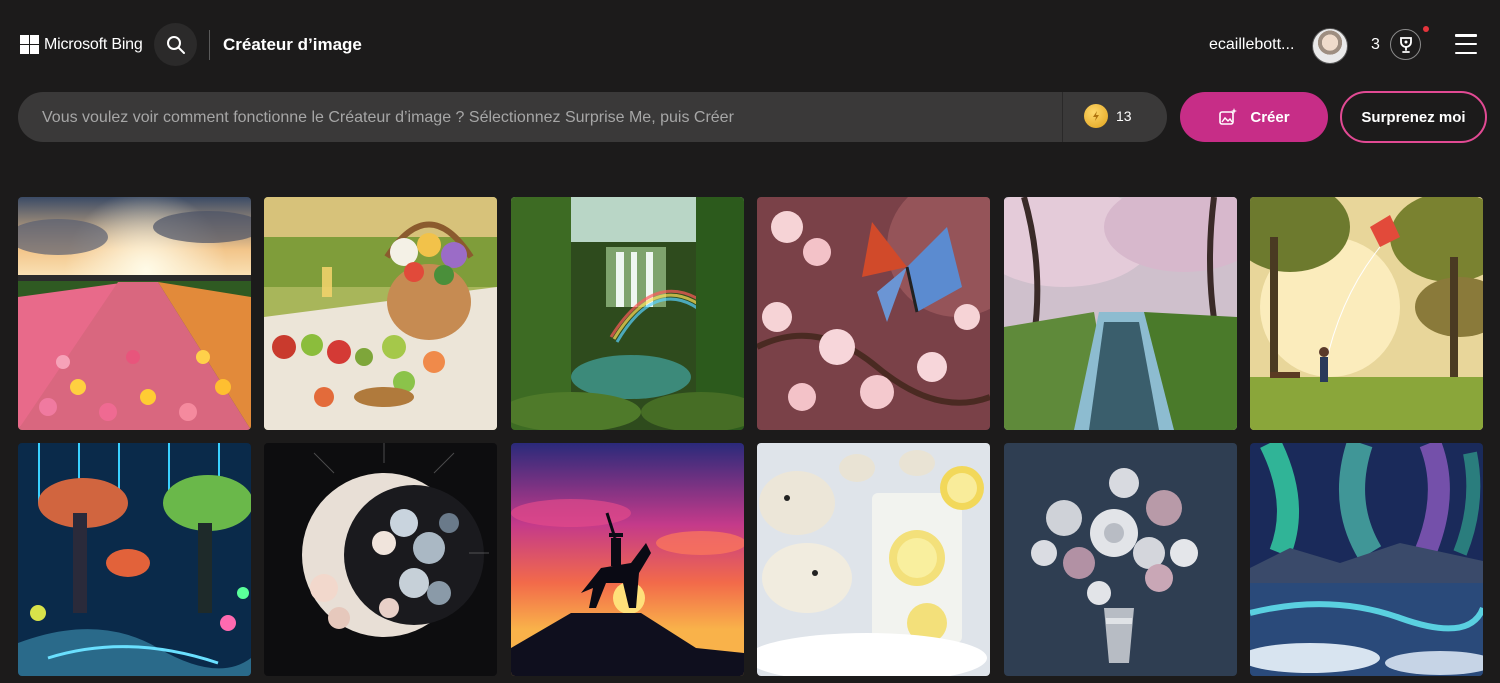 This screenshot has height=683, width=1500. I want to click on prompt-separator, so click(1062, 117).